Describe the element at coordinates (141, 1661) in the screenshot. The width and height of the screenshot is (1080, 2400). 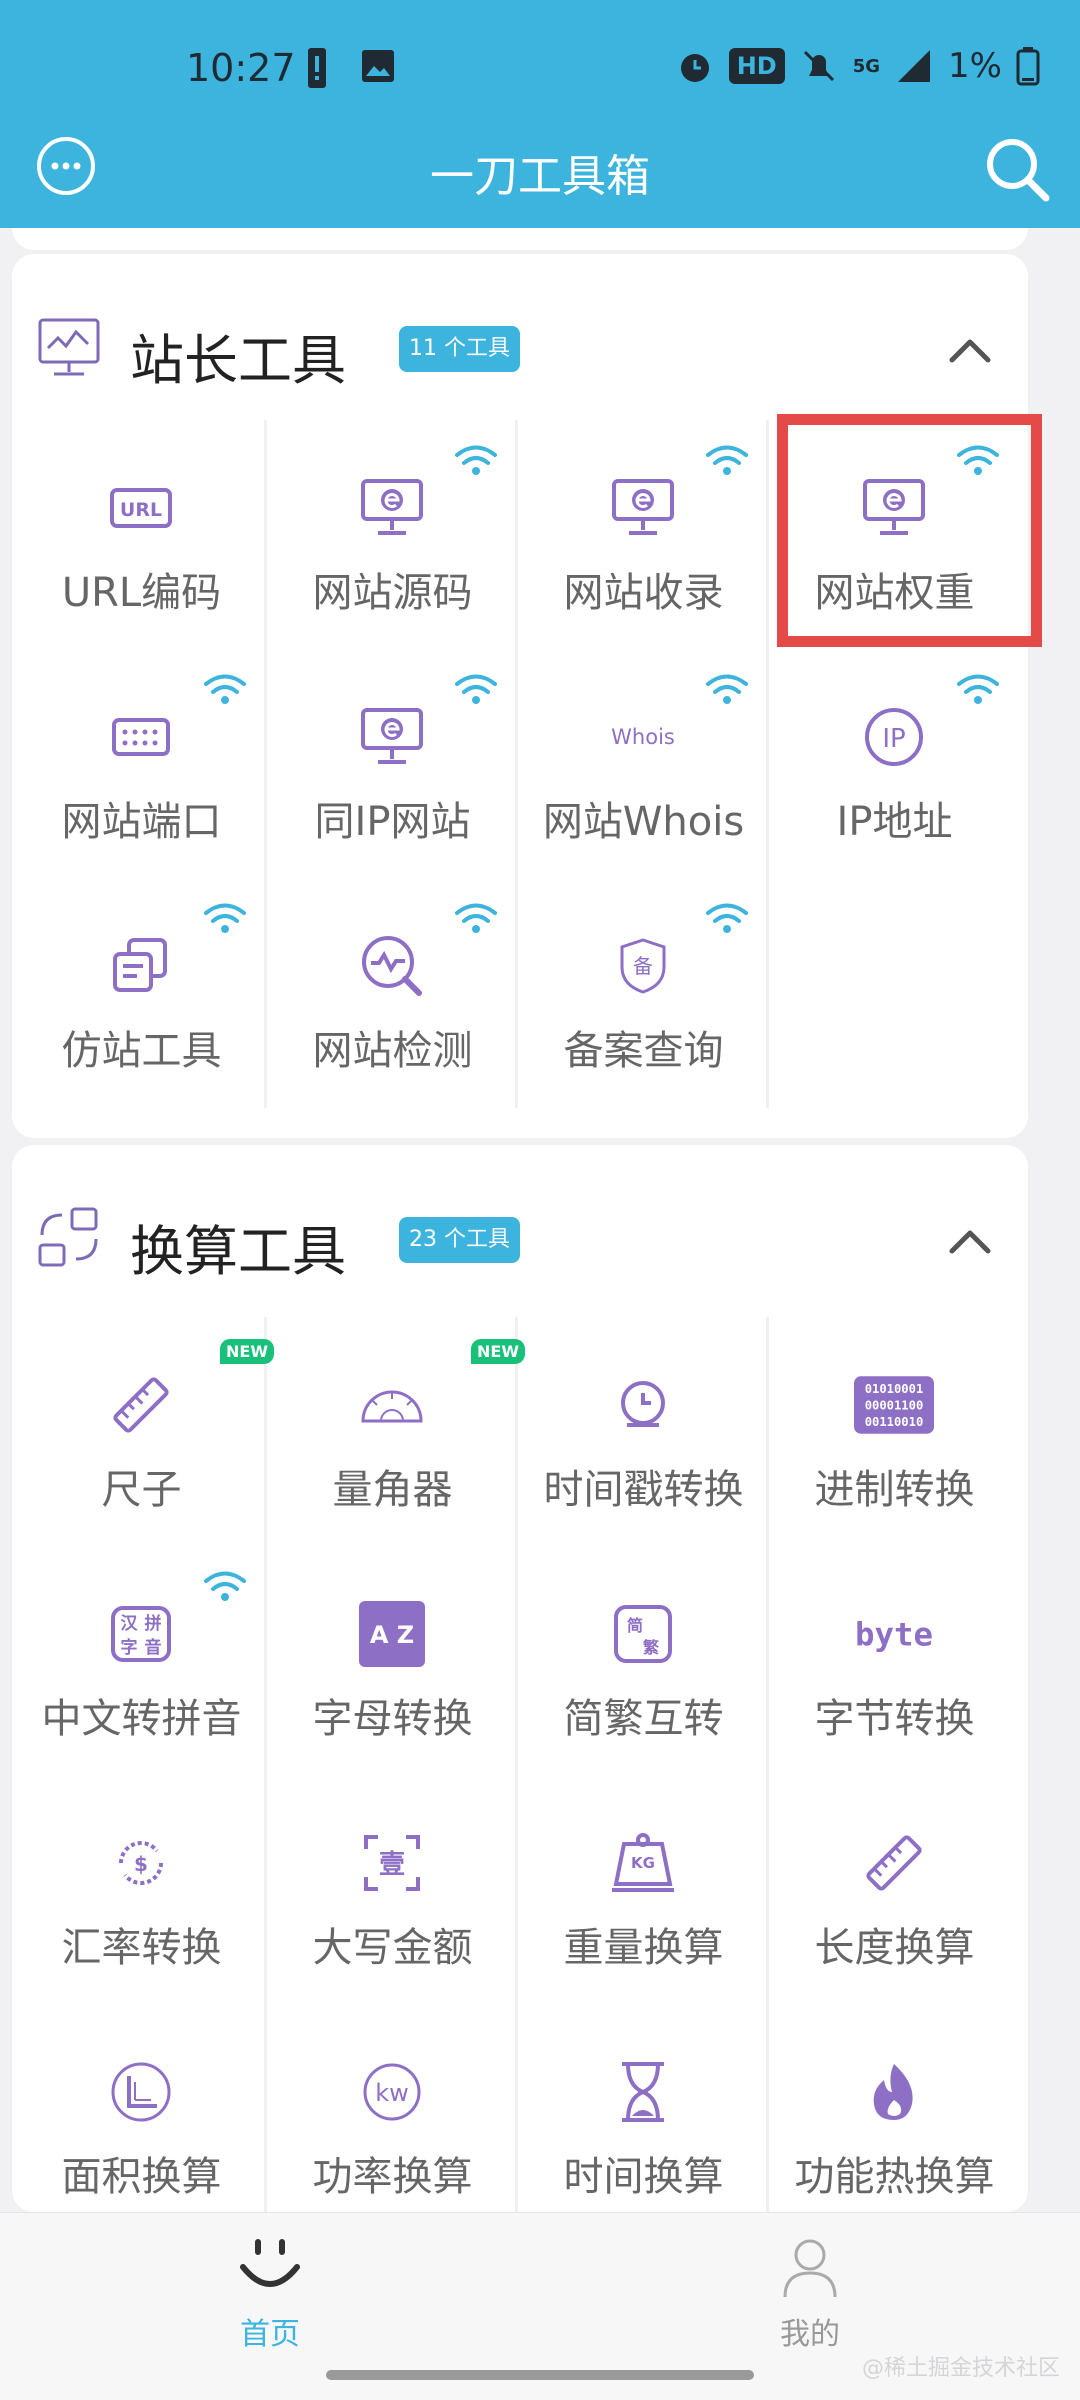
I see `tool-item: 汉拼字音中文转拼音` at that location.